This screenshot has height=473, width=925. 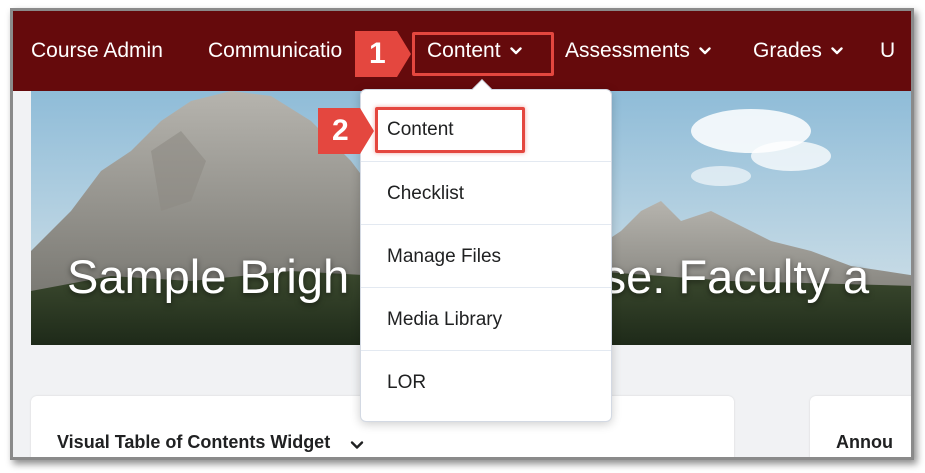 What do you see at coordinates (787, 50) in the screenshot?
I see `nav-grades-label: Grades` at bounding box center [787, 50].